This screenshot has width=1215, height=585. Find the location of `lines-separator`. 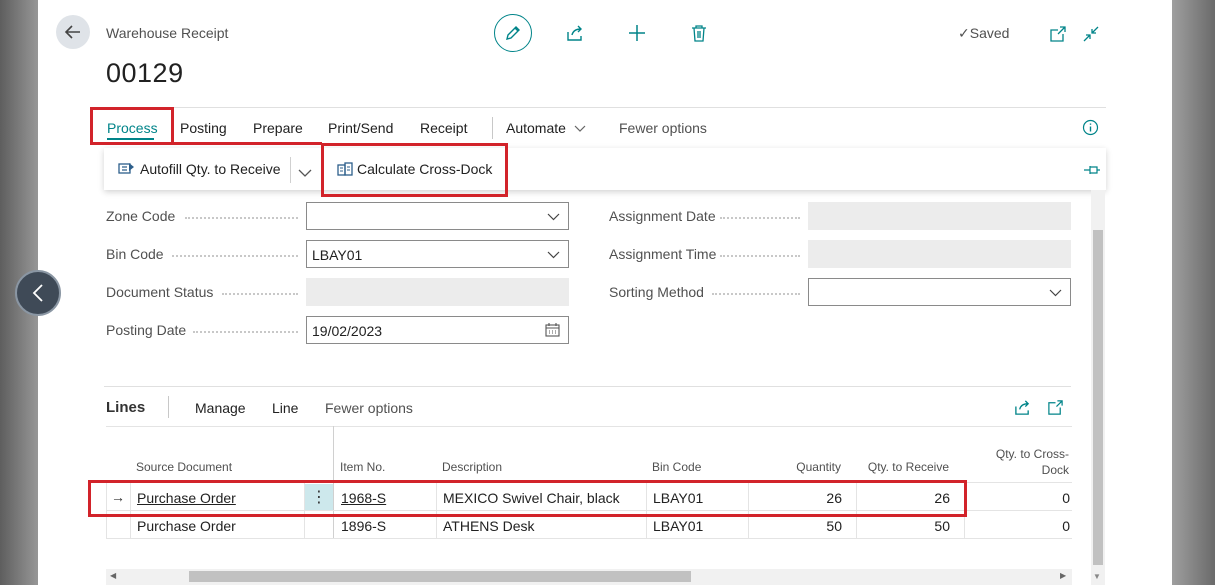

lines-separator is located at coordinates (168, 407).